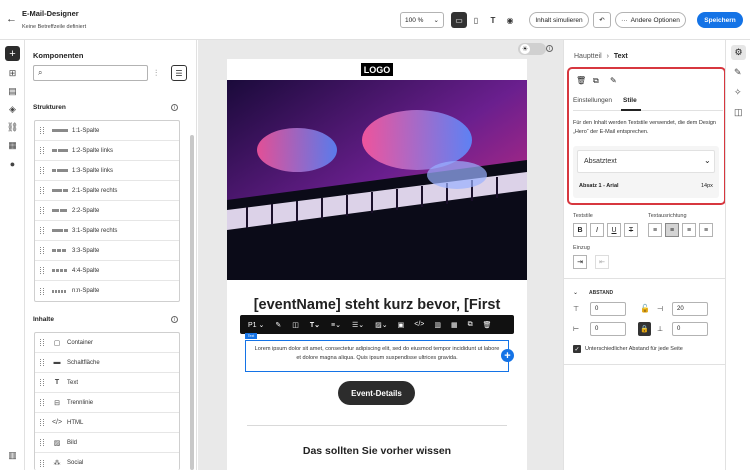 The height and width of the screenshot is (470, 750). What do you see at coordinates (336, 325) in the screenshot?
I see `align-icon: ≡⌄` at bounding box center [336, 325].